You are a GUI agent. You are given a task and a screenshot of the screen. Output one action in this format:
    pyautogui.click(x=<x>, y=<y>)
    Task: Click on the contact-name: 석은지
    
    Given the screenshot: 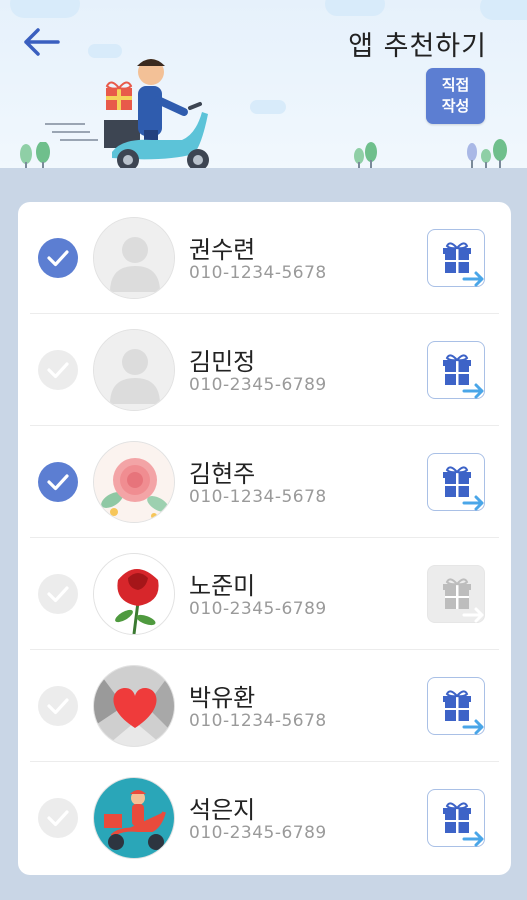 What is the action you would take?
    pyautogui.click(x=222, y=810)
    